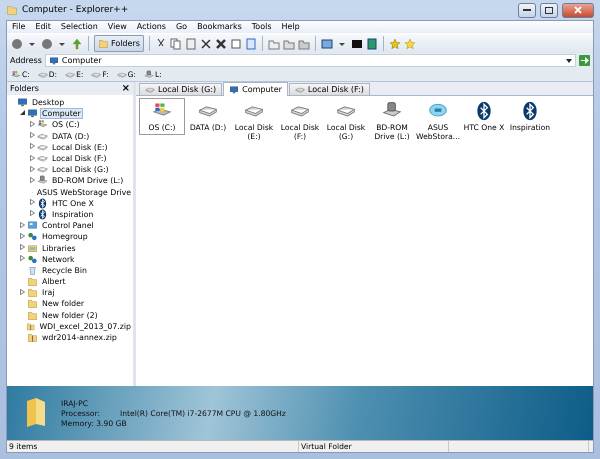 The height and width of the screenshot is (459, 600). I want to click on pane-title: Folders, so click(24, 88).